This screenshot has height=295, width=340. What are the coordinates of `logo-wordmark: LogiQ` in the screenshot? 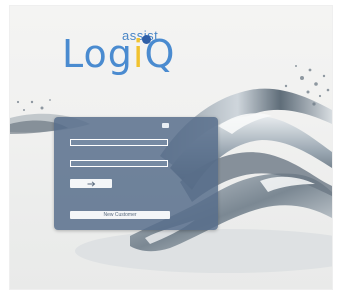 It's located at (118, 54).